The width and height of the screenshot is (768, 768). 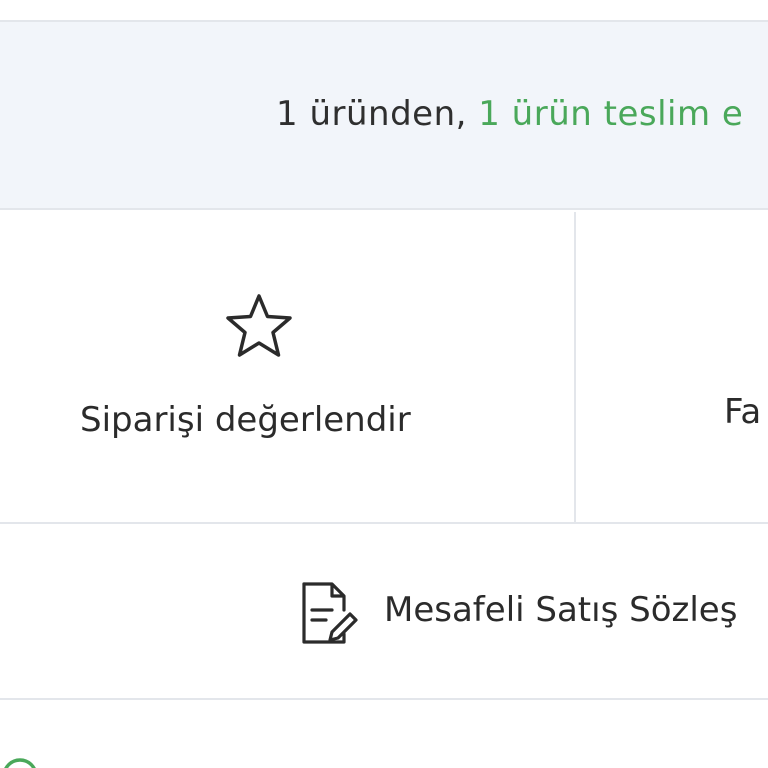 I want to click on rate-order-label: Siparişi değerlendir, so click(x=245, y=420).